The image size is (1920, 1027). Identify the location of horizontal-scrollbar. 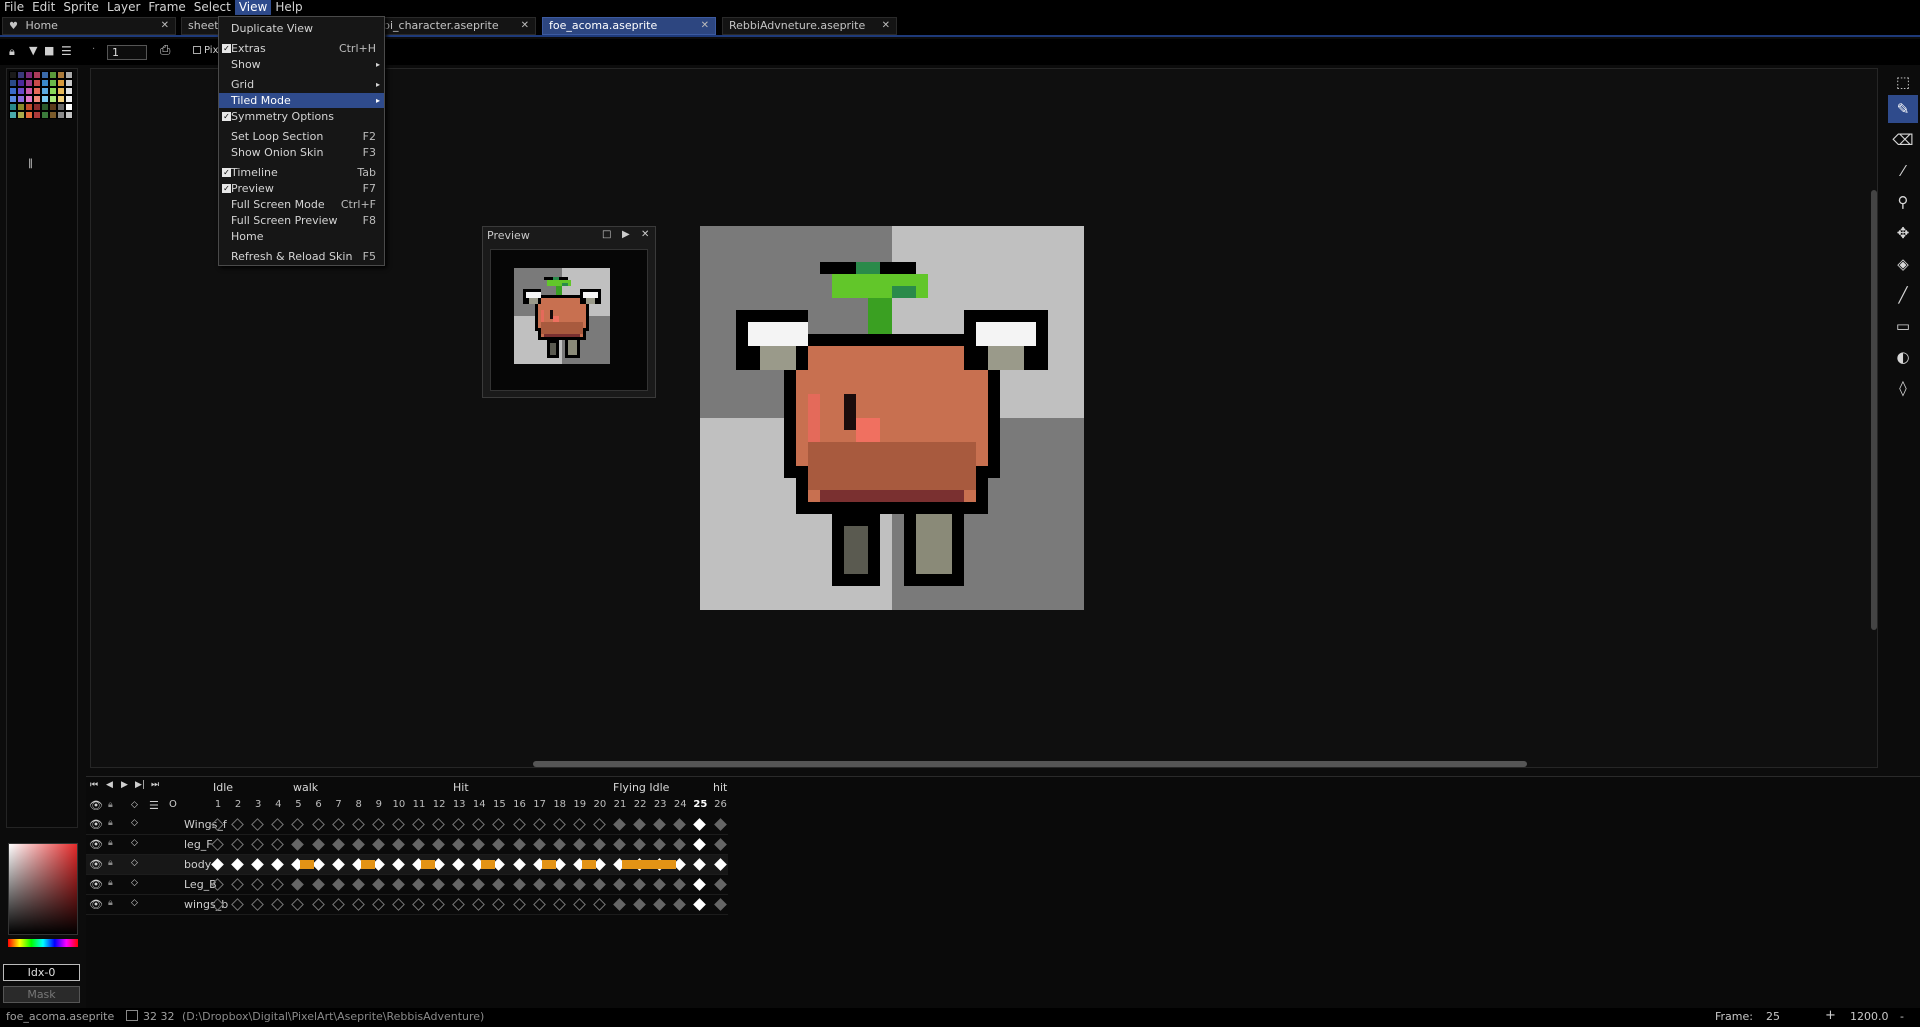
(1030, 764).